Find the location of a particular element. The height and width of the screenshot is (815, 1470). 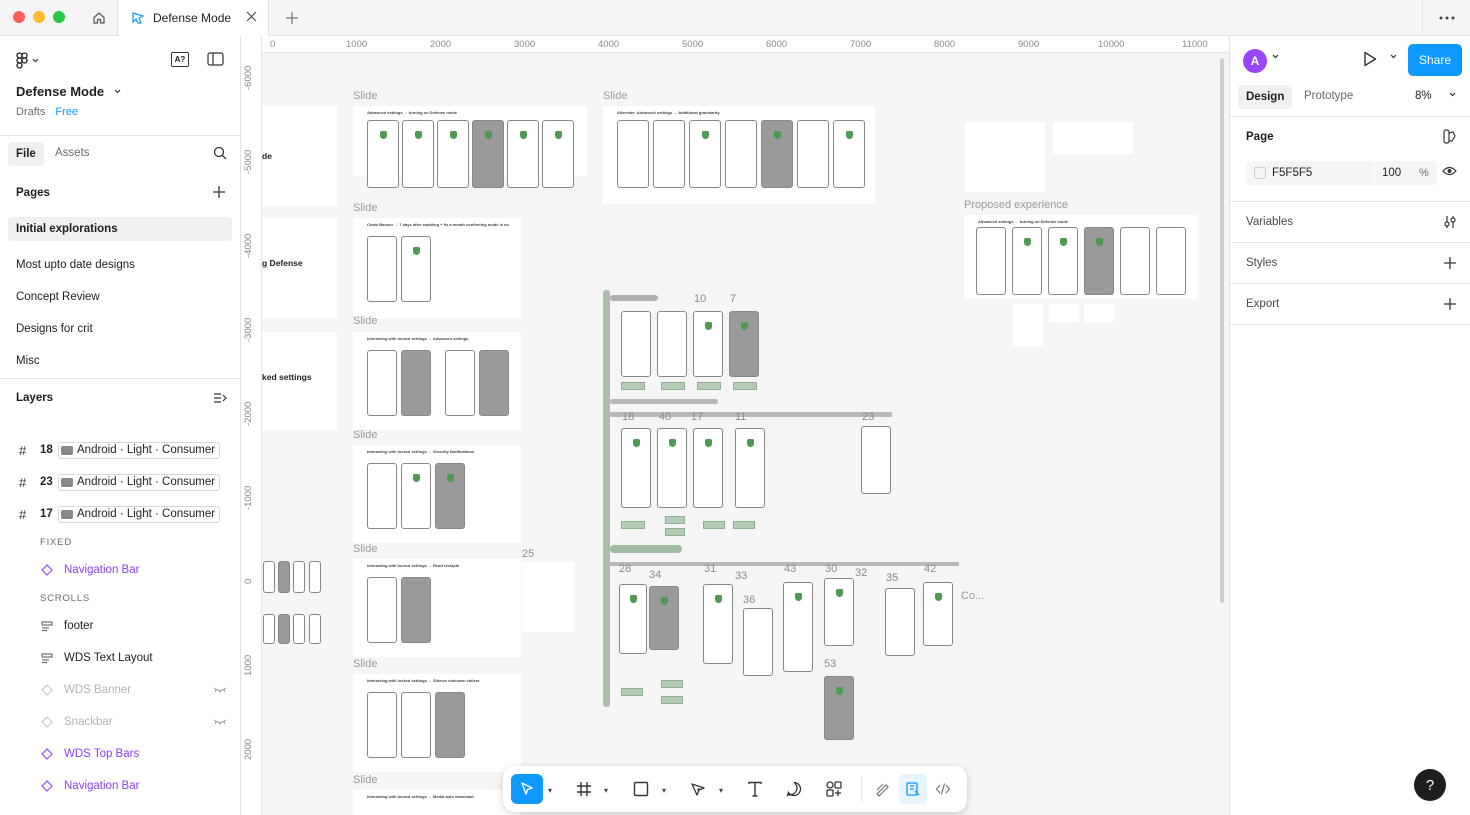

design-mode-button is located at coordinates (913, 789).